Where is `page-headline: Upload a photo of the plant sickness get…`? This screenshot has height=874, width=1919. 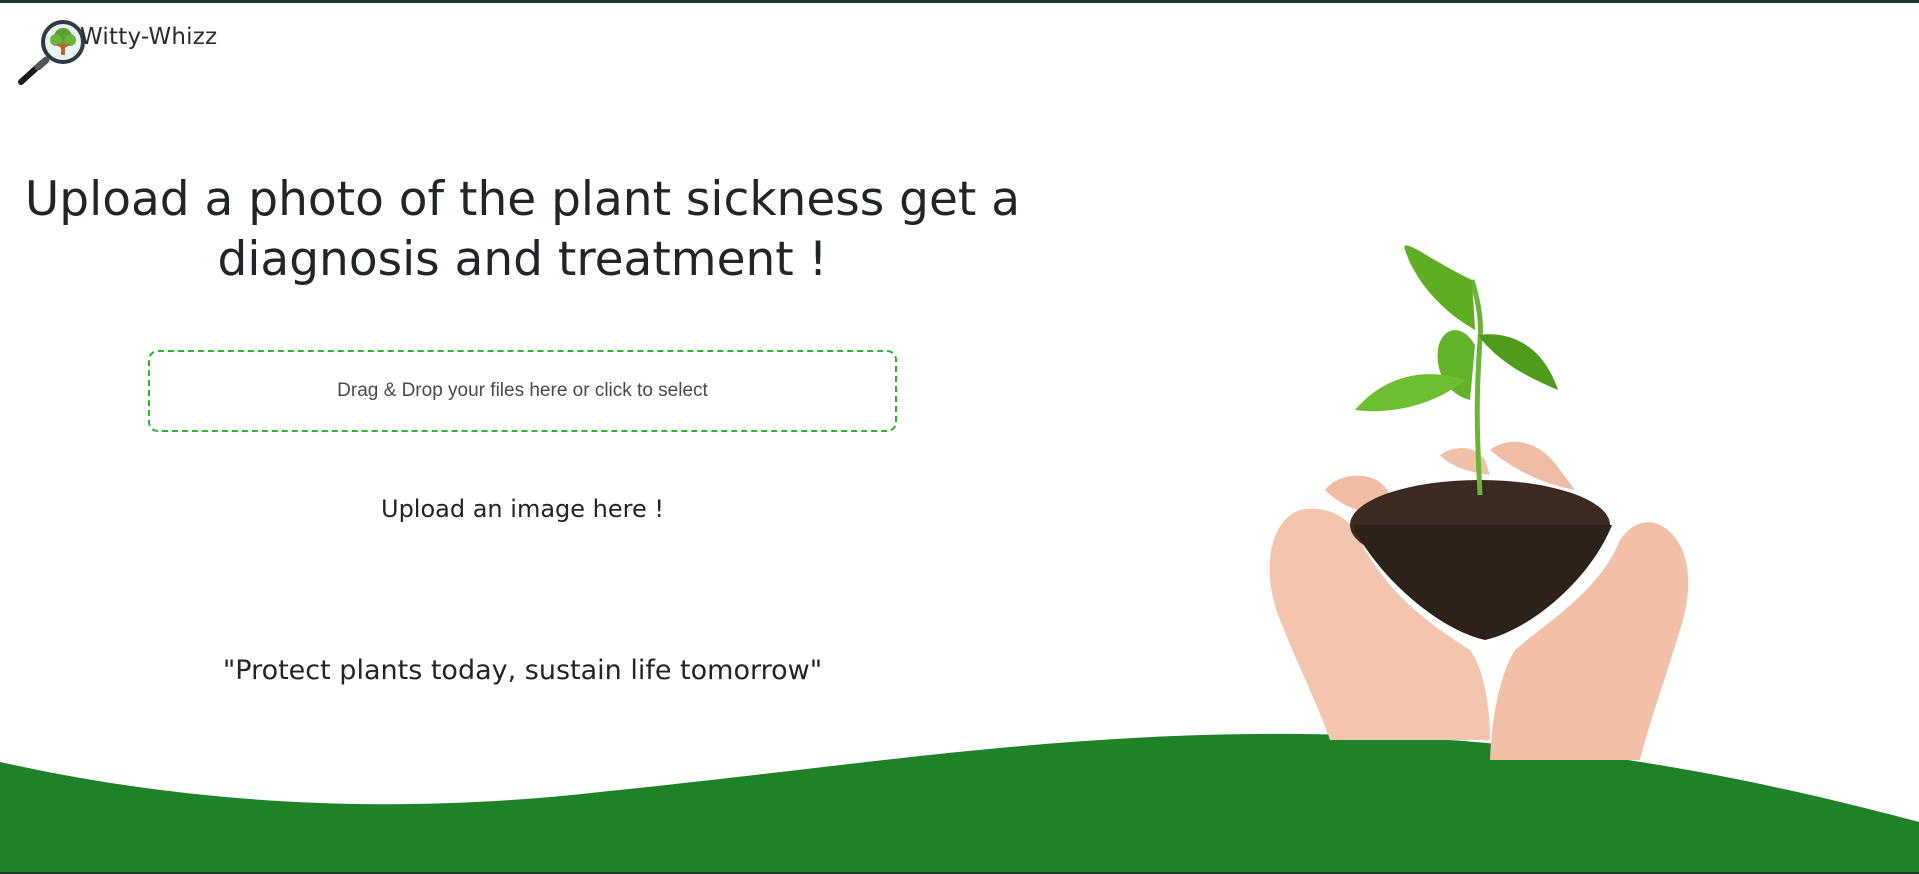
page-headline: Upload a photo of the plant sickness get… is located at coordinates (522, 229).